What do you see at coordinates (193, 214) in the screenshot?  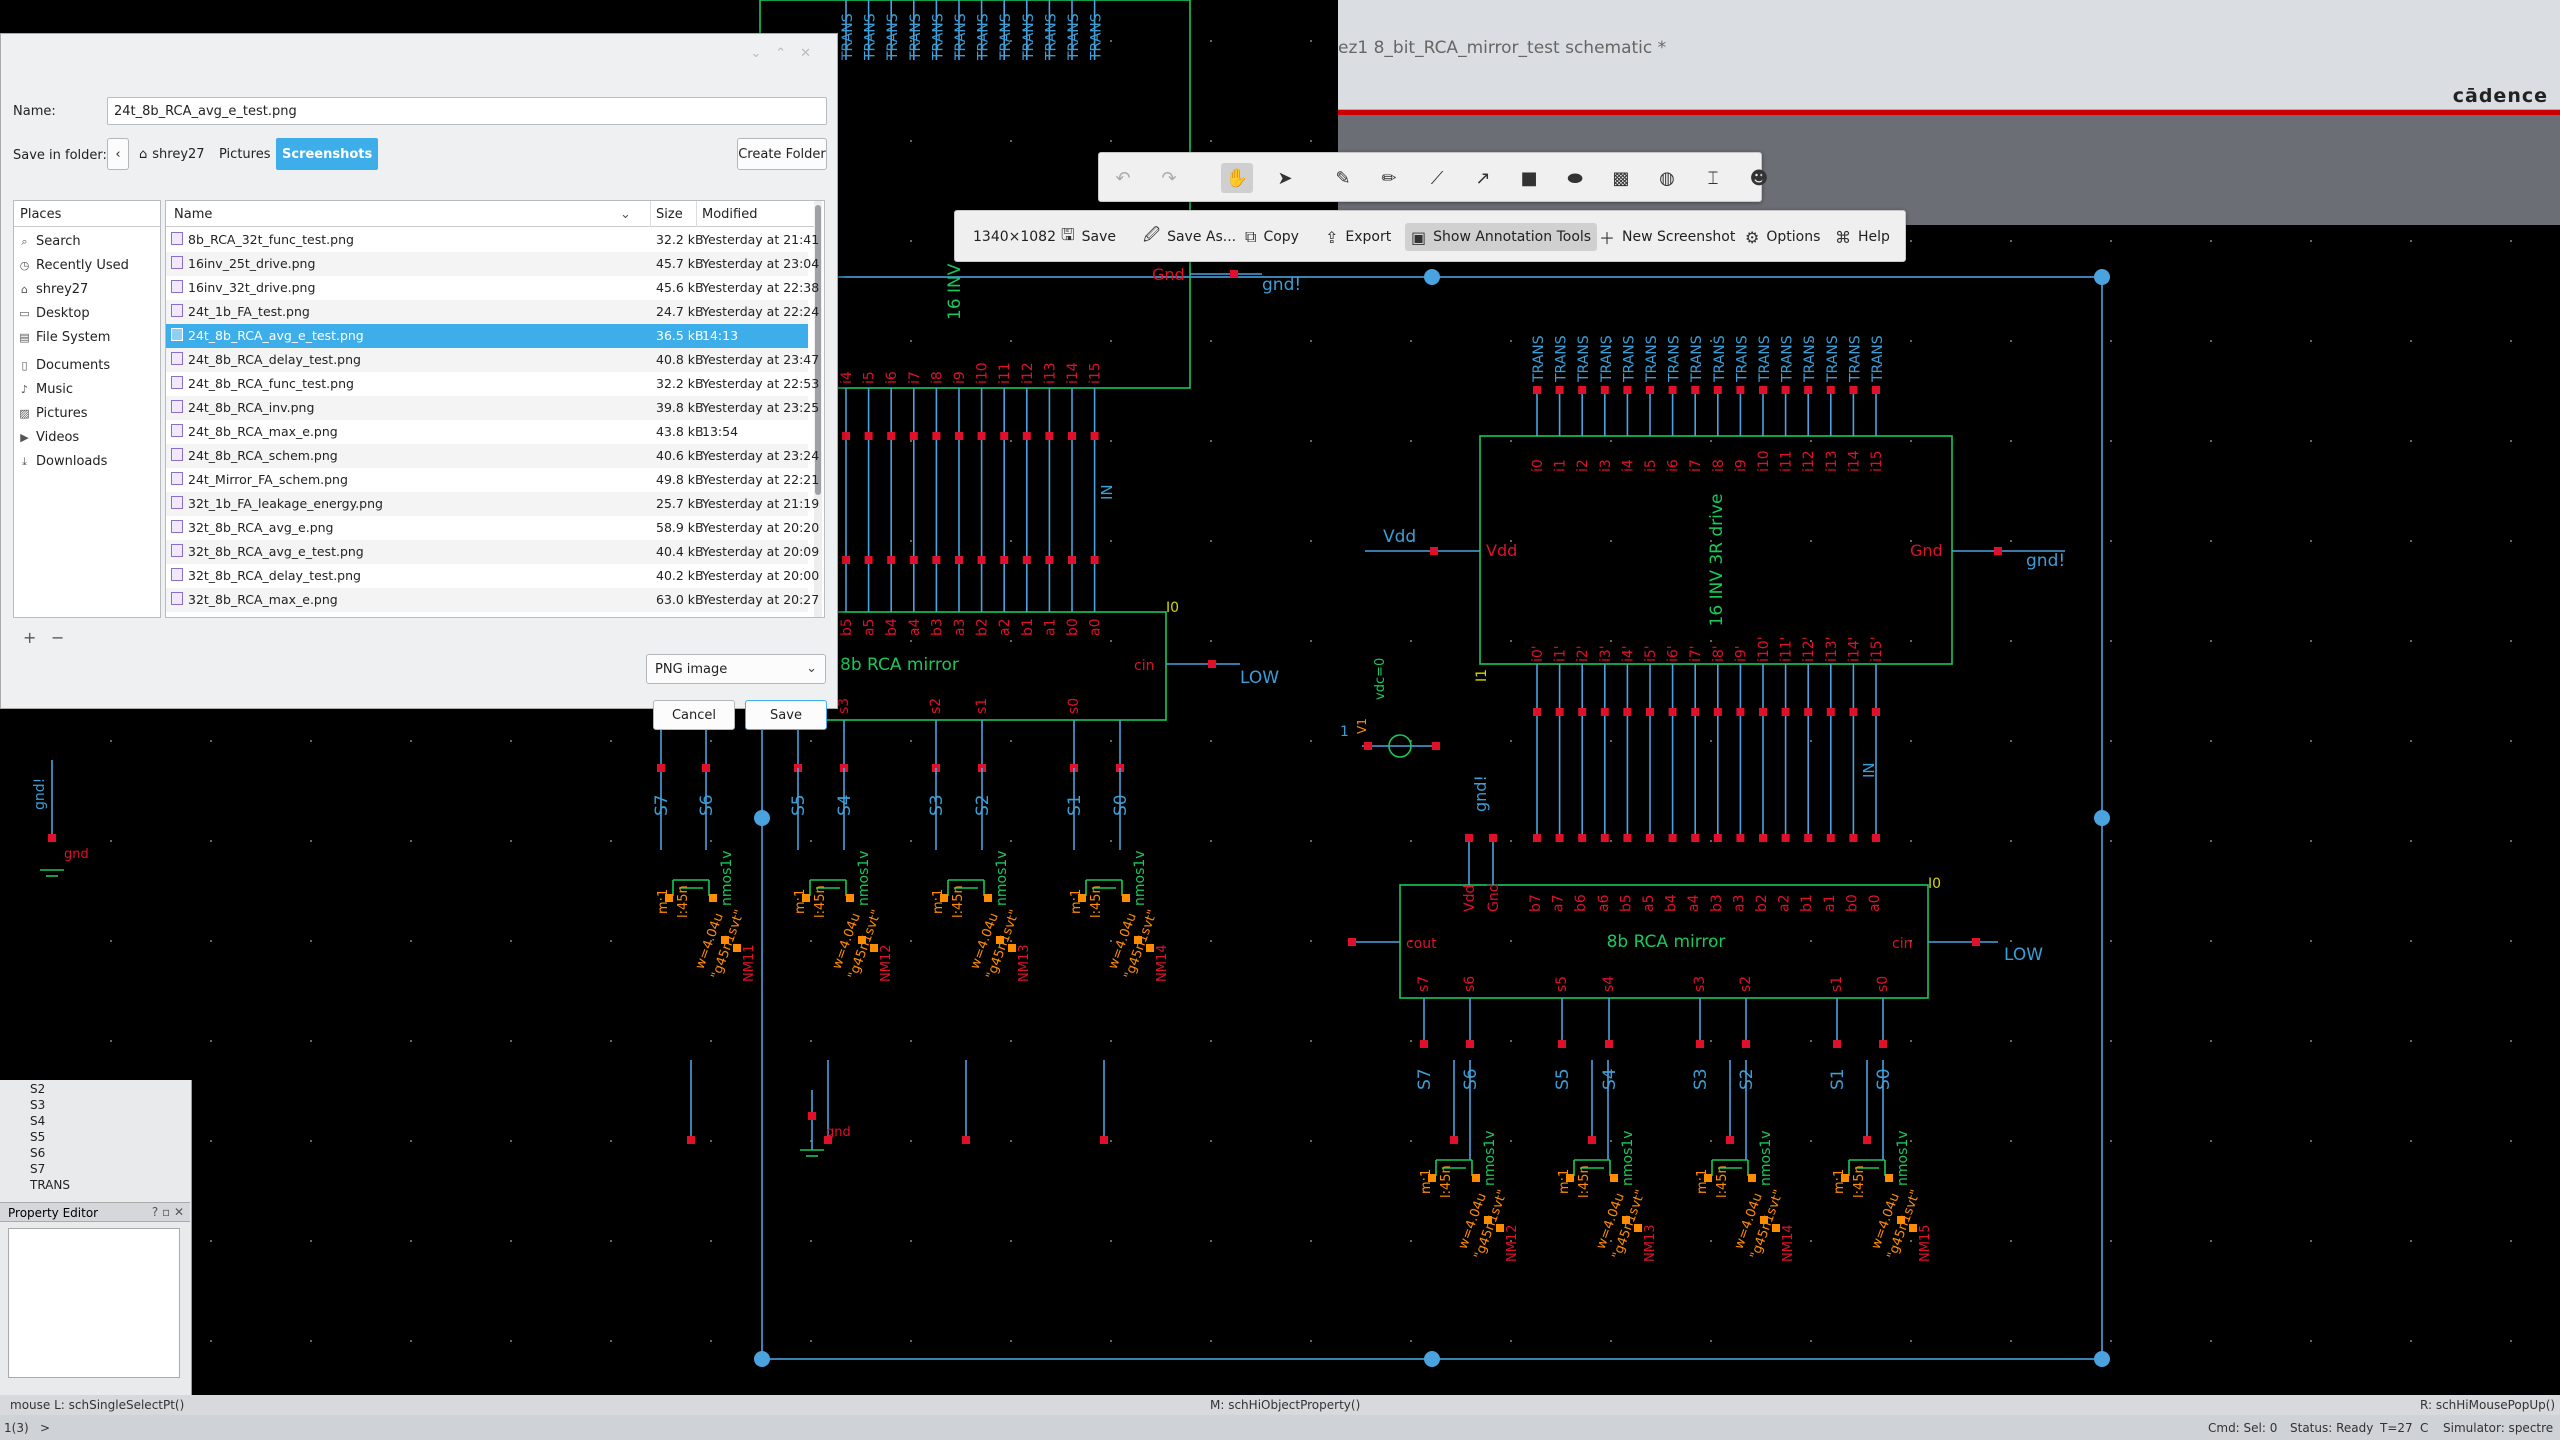 I see `column-name: Name` at bounding box center [193, 214].